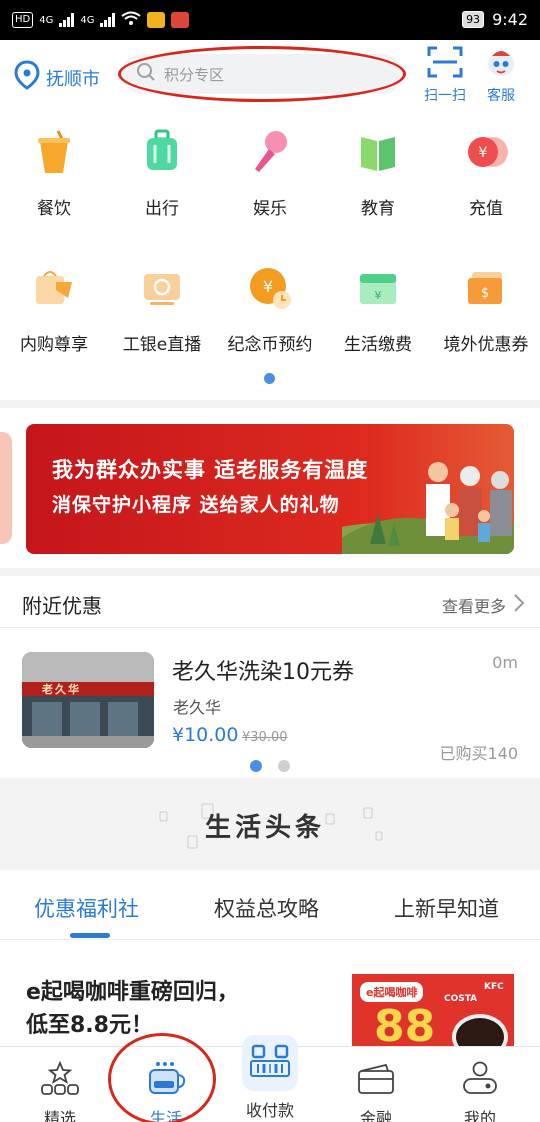 This screenshot has height=1122, width=540. What do you see at coordinates (501, 96) in the screenshot?
I see `service-label: 客服` at bounding box center [501, 96].